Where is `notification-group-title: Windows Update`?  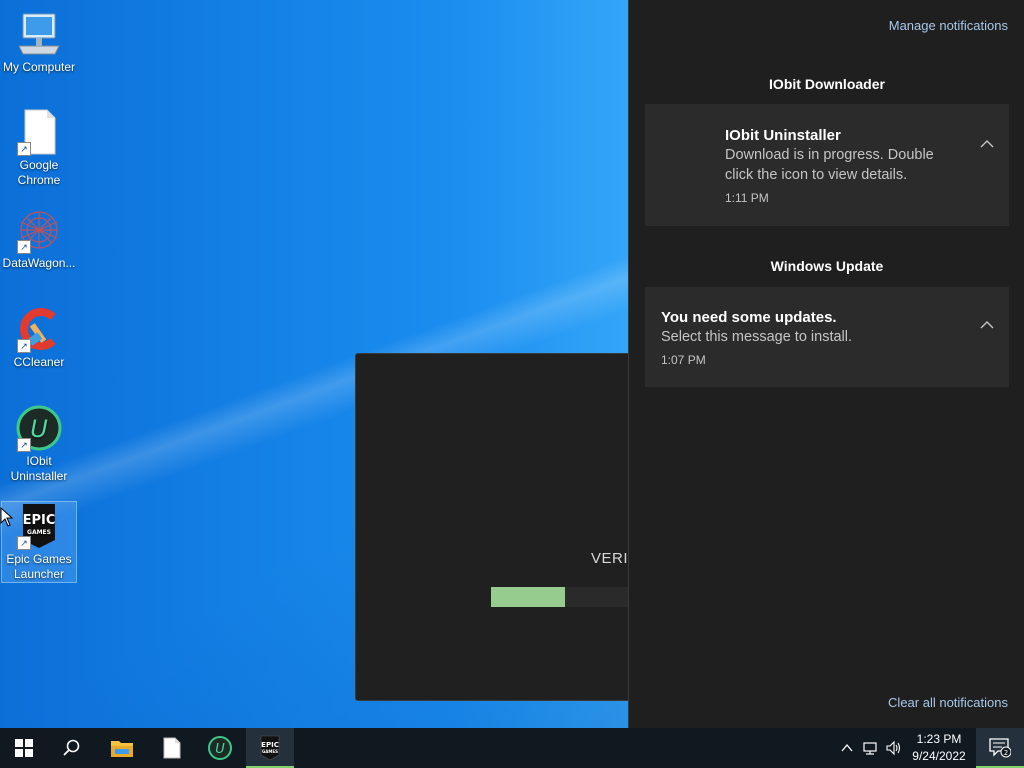 notification-group-title: Windows Update is located at coordinates (827, 266).